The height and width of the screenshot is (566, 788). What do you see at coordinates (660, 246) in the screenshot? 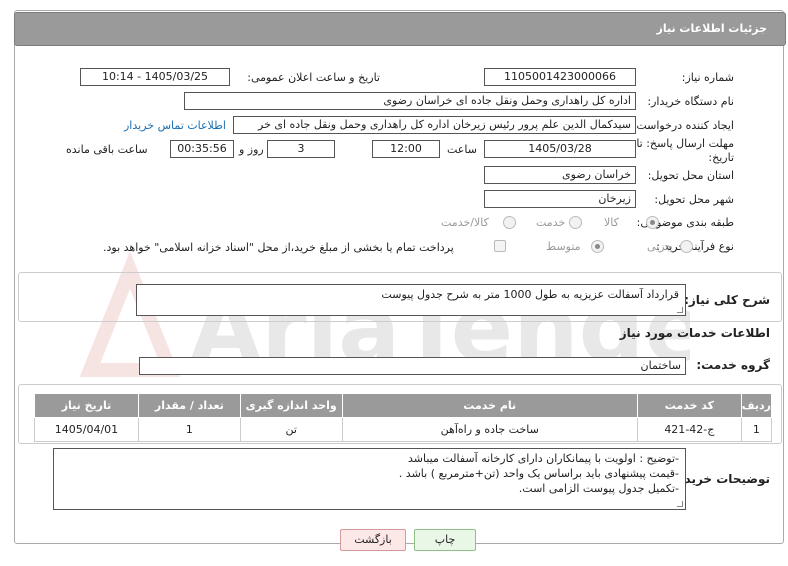
I see `purchase-option-minor: جزیی` at bounding box center [660, 246].